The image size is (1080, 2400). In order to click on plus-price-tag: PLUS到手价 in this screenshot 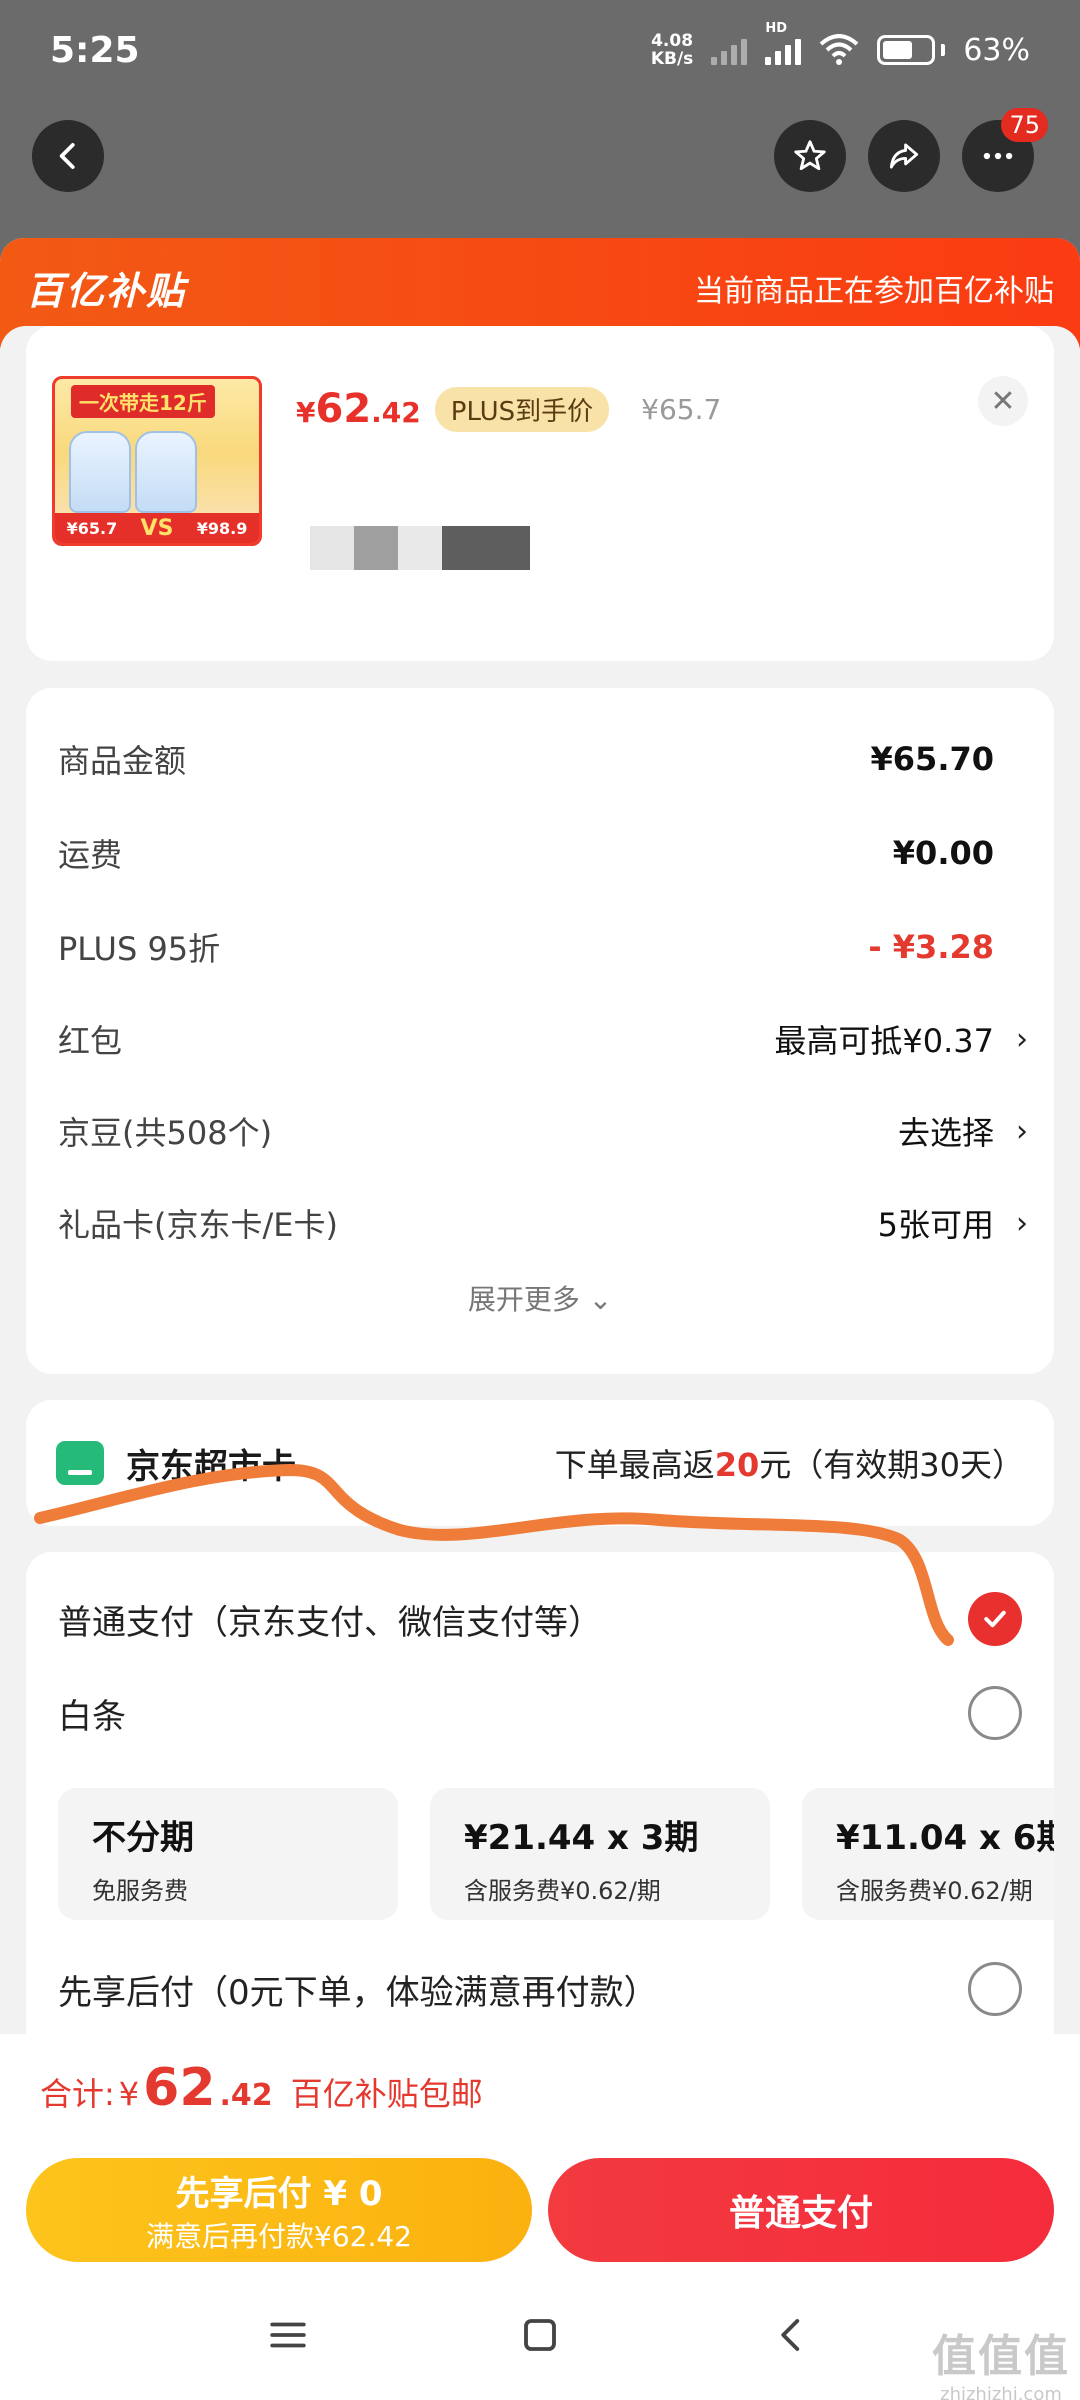, I will do `click(522, 409)`.